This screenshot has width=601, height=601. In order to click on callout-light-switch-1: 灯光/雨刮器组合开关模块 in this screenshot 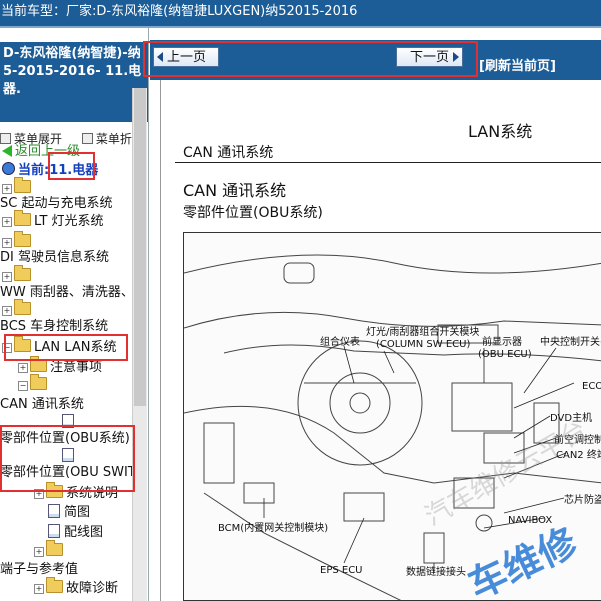, I will do `click(423, 332)`.